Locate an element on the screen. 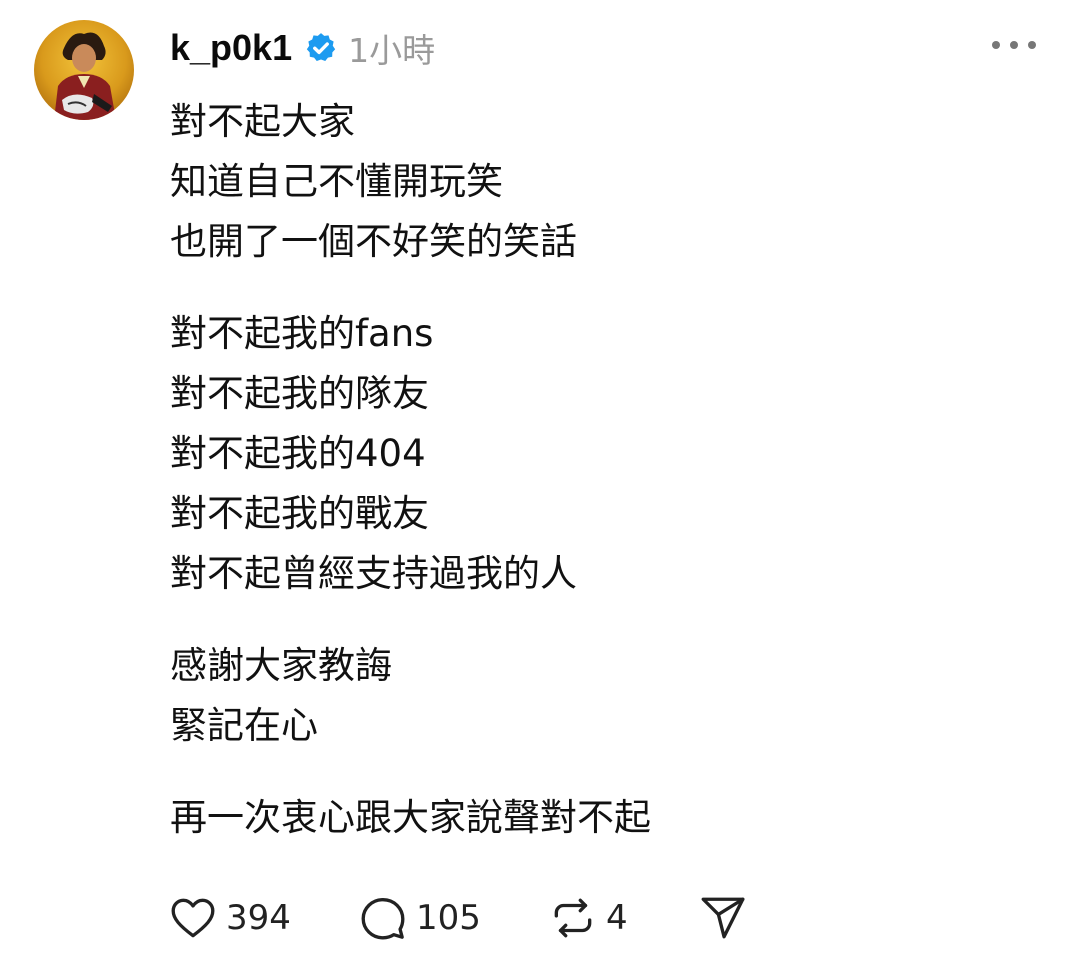  post-text-line: 對不起我的戰友 is located at coordinates (299, 513).